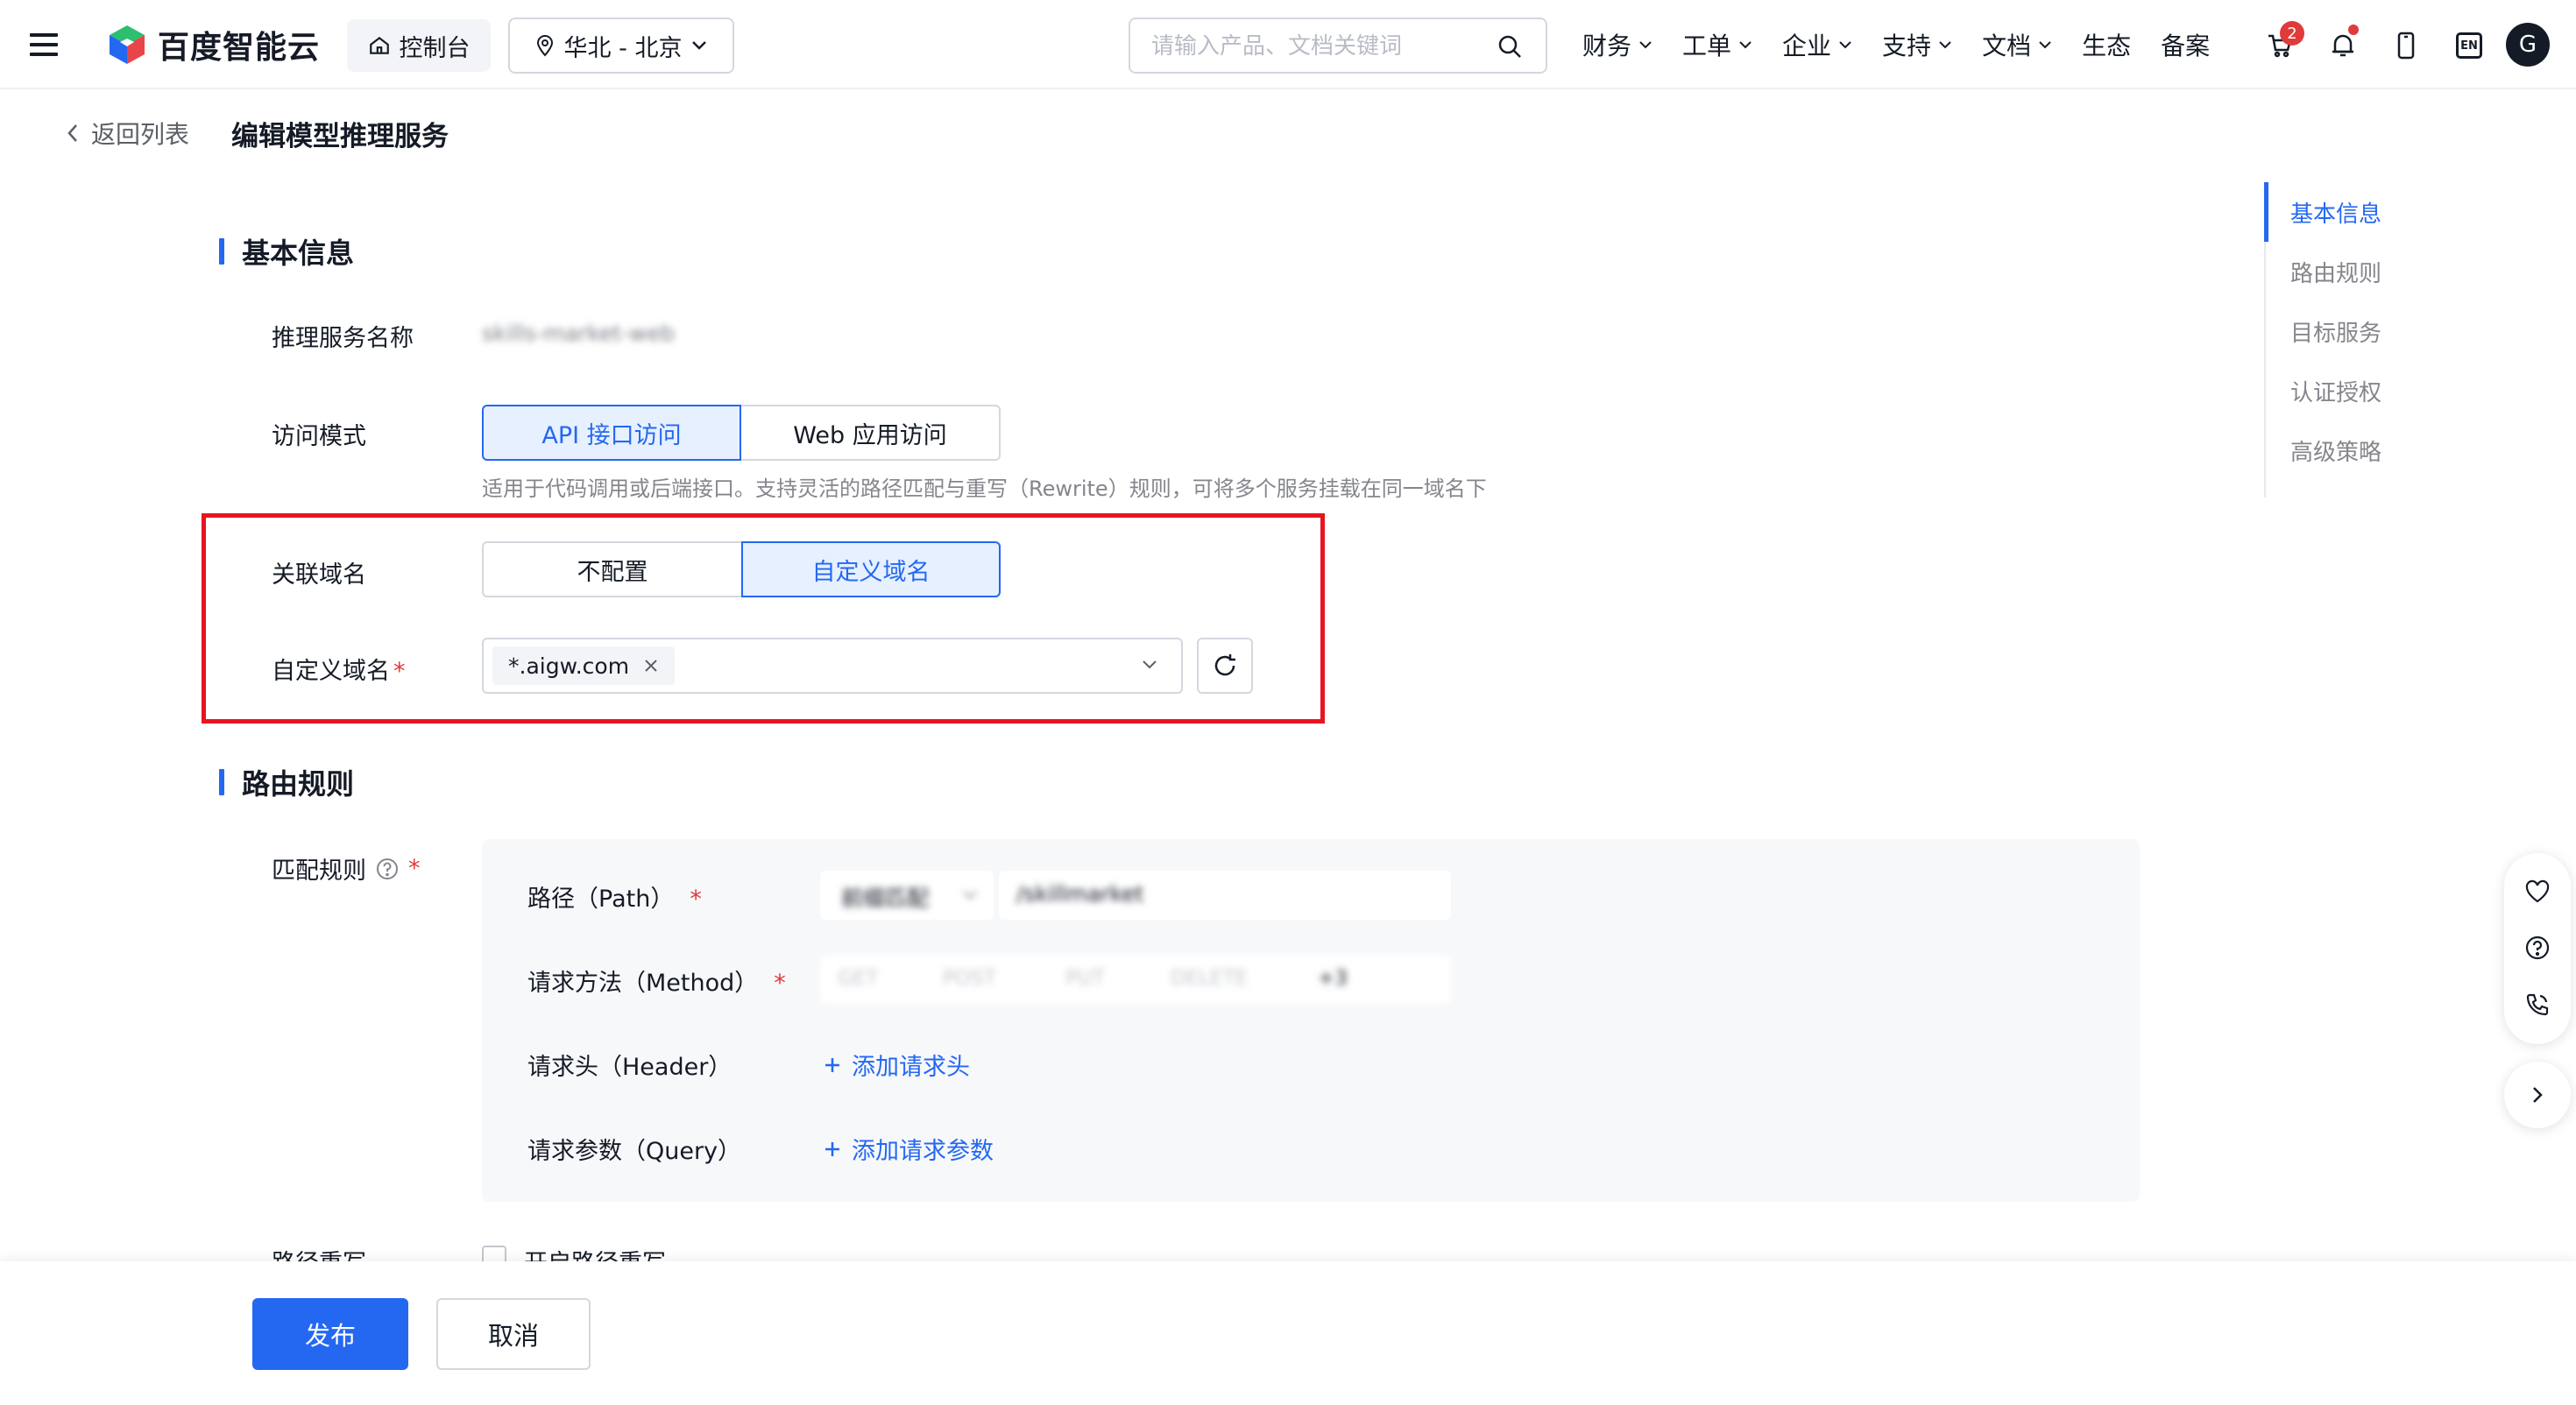 The image size is (2576, 1405). Describe the element at coordinates (629, 1067) in the screenshot. I see `header-label: 请求头（Header）` at that location.